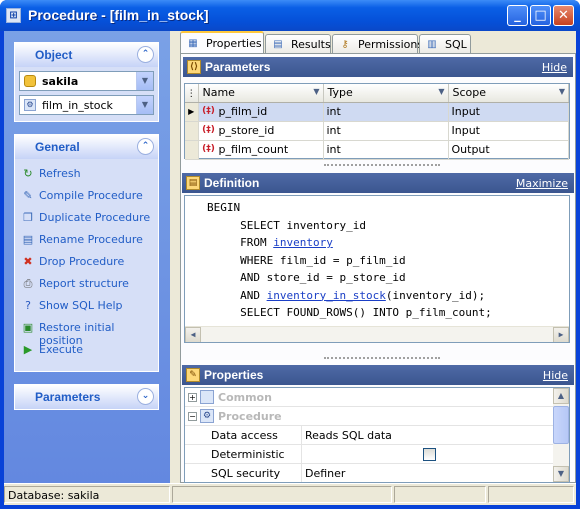 Image resolution: width=580 pixels, height=509 pixels. I want to click on parameters-section-title: Parameters, so click(238, 67).